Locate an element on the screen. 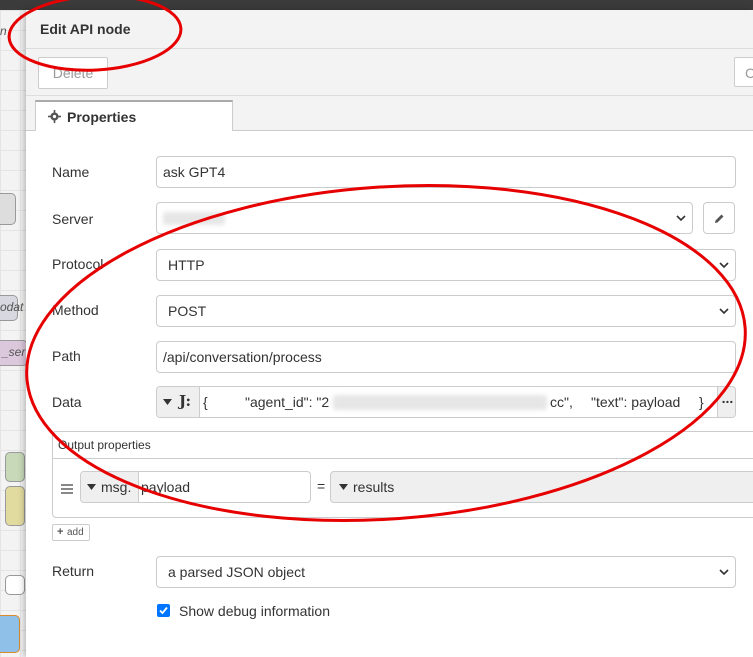 This screenshot has height=657, width=753. method-select: POST is located at coordinates (446, 311).